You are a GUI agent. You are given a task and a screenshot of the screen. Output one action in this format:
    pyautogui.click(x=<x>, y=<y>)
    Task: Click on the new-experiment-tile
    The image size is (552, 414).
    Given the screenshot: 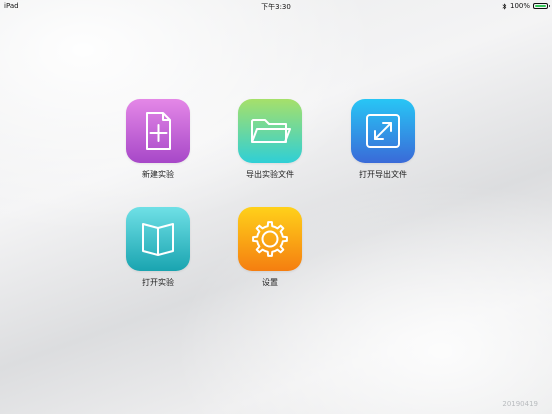 What is the action you would take?
    pyautogui.click(x=158, y=131)
    